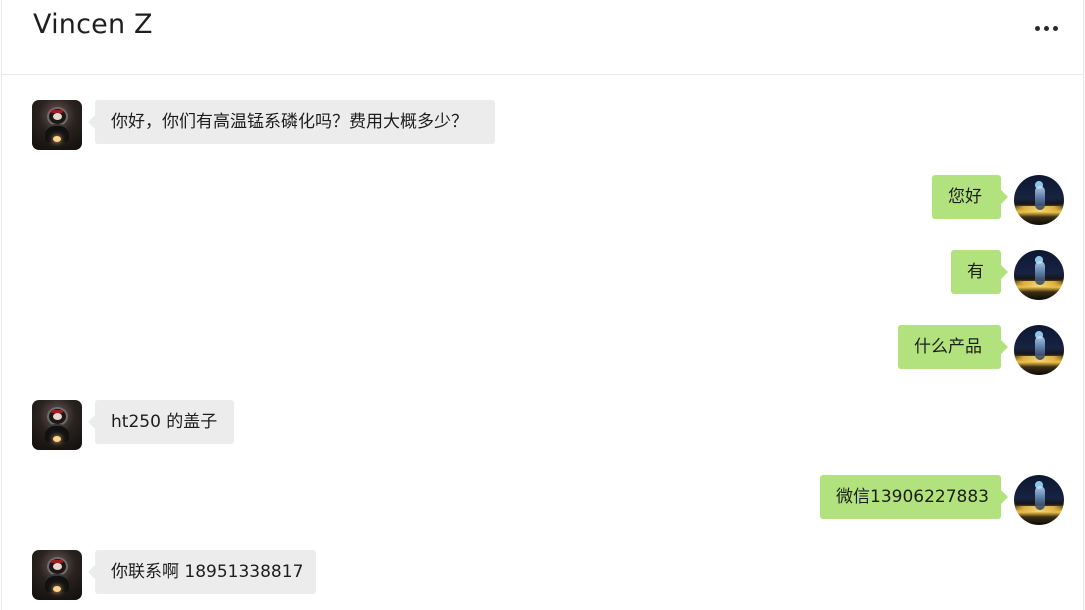 The image size is (1085, 610). What do you see at coordinates (542, 126) in the screenshot?
I see `message-row: 你好，你们有高温锰系磷化吗？费用大概多少？` at bounding box center [542, 126].